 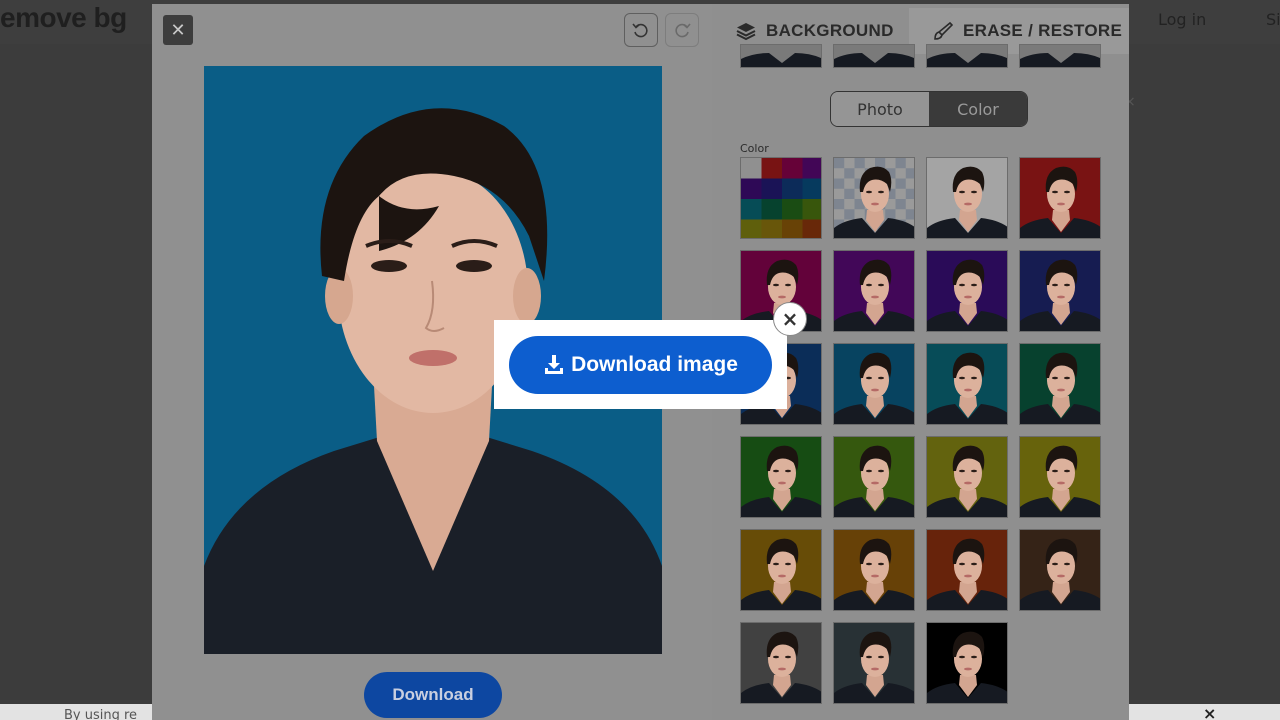 I want to click on undo-icon, so click(x=640, y=30).